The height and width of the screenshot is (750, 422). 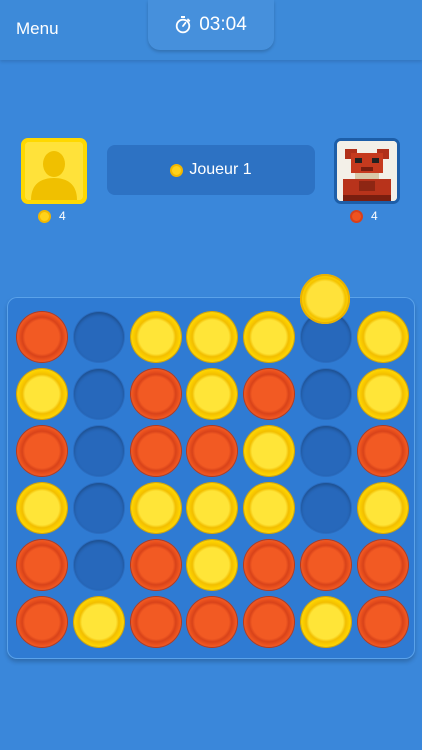 What do you see at coordinates (177, 170) in the screenshot?
I see `turn-color-dot` at bounding box center [177, 170].